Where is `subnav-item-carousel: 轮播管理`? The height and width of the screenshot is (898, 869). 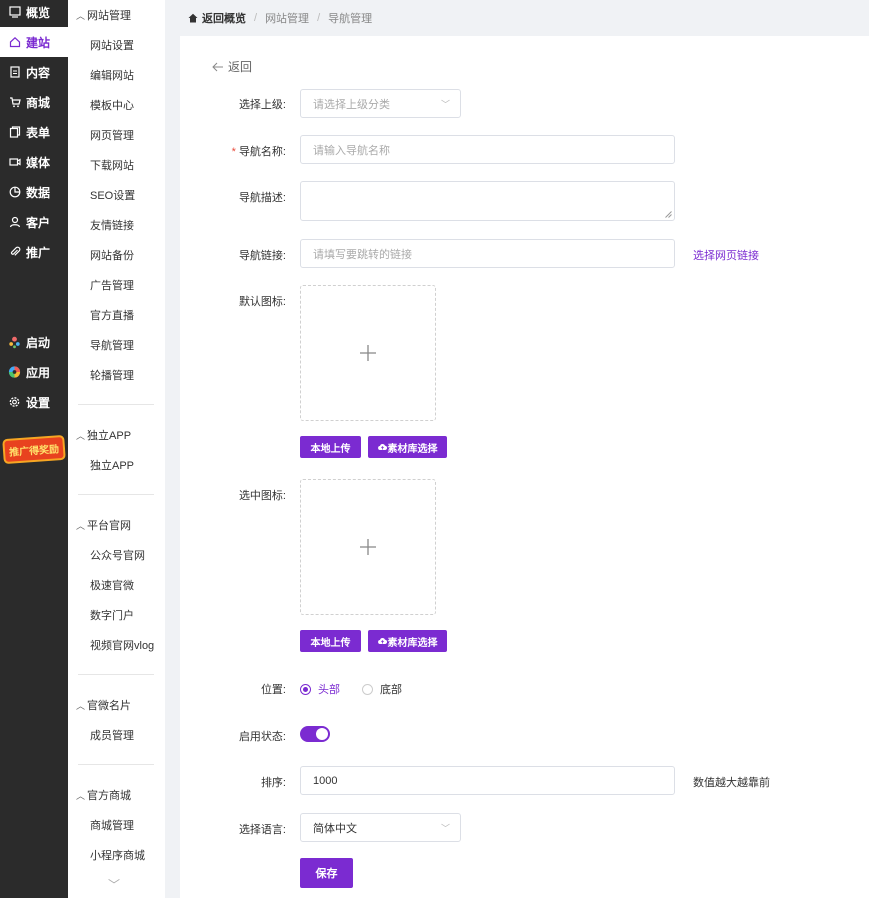
subnav-item-carousel: 轮播管理 is located at coordinates (112, 375).